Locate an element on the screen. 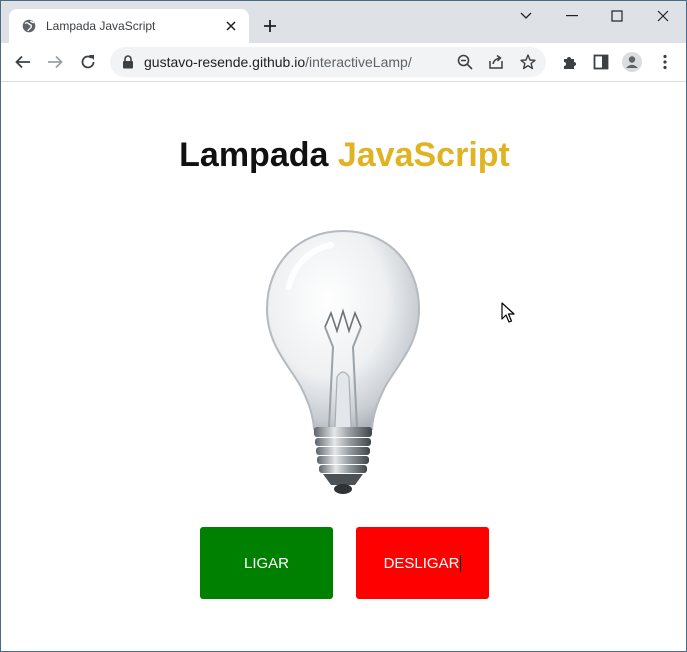  minimize-icon is located at coordinates (572, 16).